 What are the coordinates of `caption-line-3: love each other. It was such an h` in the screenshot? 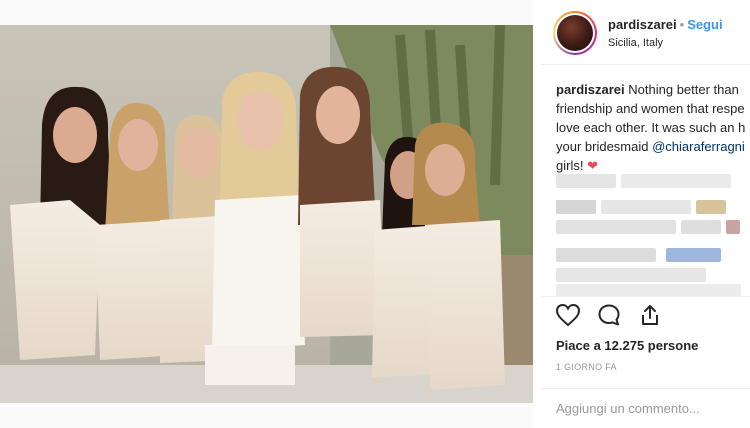 It's located at (651, 127).